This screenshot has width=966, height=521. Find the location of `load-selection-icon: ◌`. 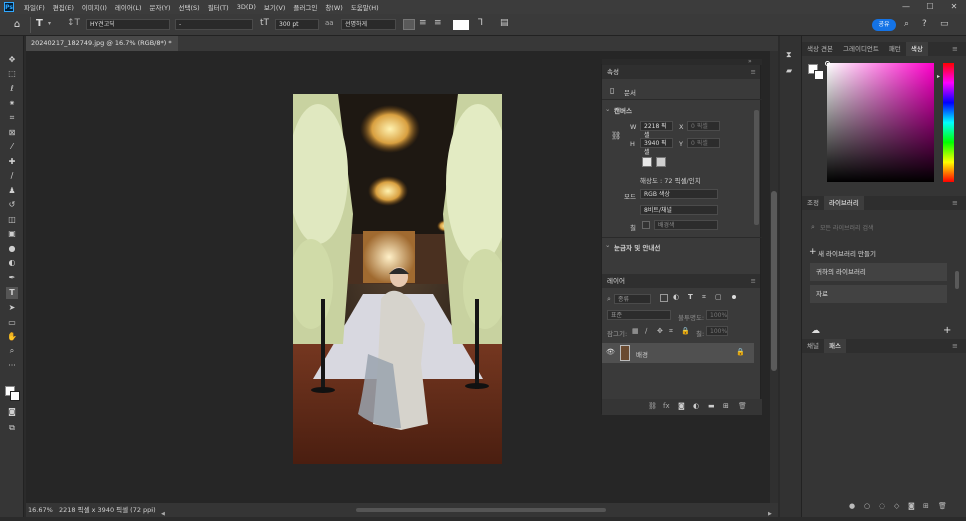

load-selection-icon: ◌ is located at coordinates (882, 506).